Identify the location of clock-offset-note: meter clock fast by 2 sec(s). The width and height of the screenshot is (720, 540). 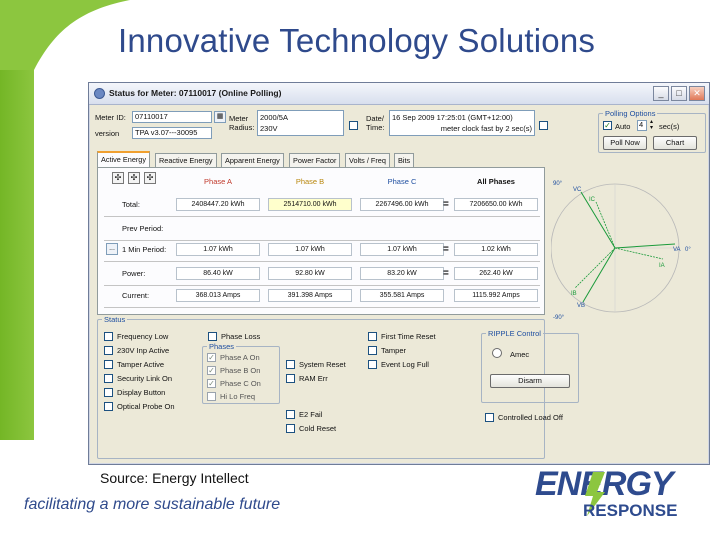
(486, 128).